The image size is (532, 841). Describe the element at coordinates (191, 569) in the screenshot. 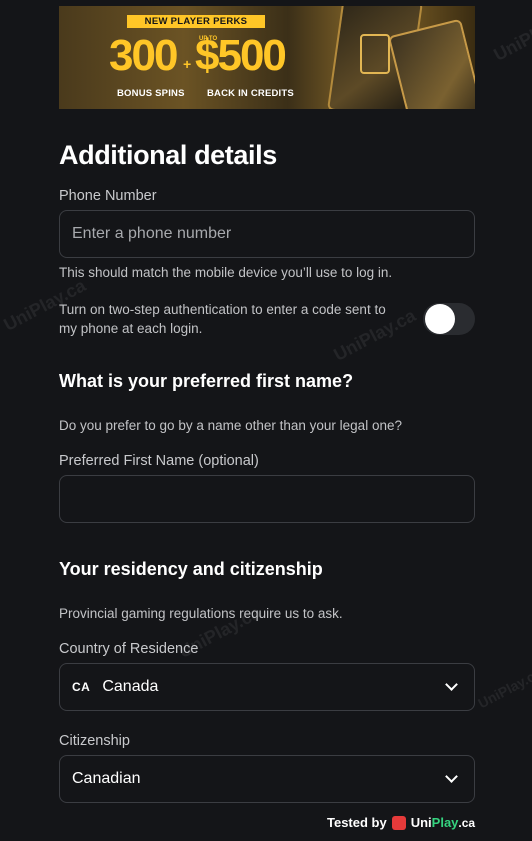

I see `residency-heading: Your residency and citizenship` at that location.